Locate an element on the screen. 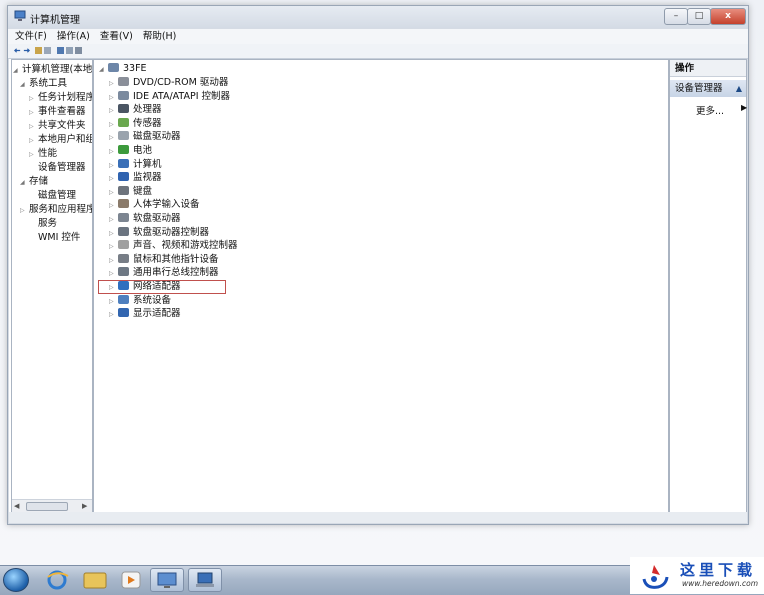  device-category-item: ▷ 软盘驱动器控制器 is located at coordinates (159, 232).